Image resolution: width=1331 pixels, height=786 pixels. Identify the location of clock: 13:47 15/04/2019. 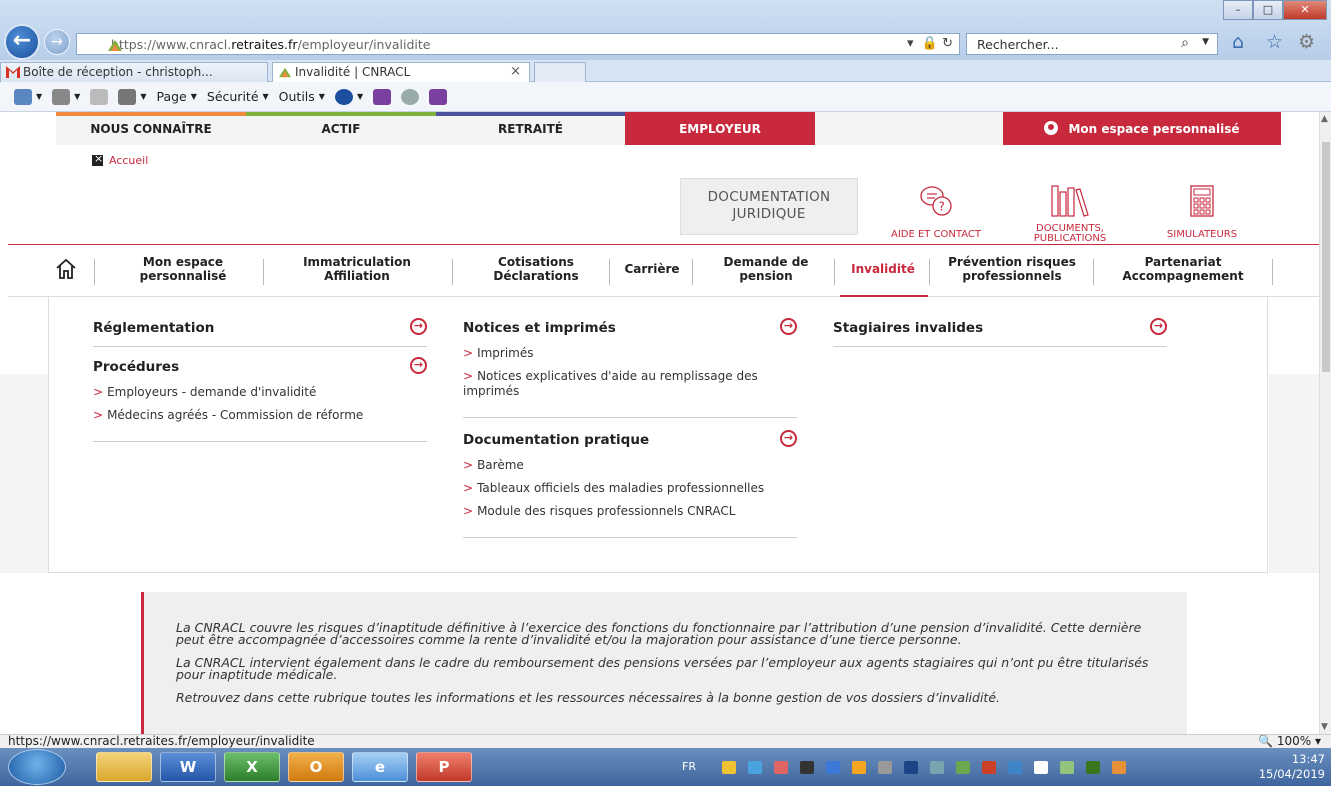
(1292, 767).